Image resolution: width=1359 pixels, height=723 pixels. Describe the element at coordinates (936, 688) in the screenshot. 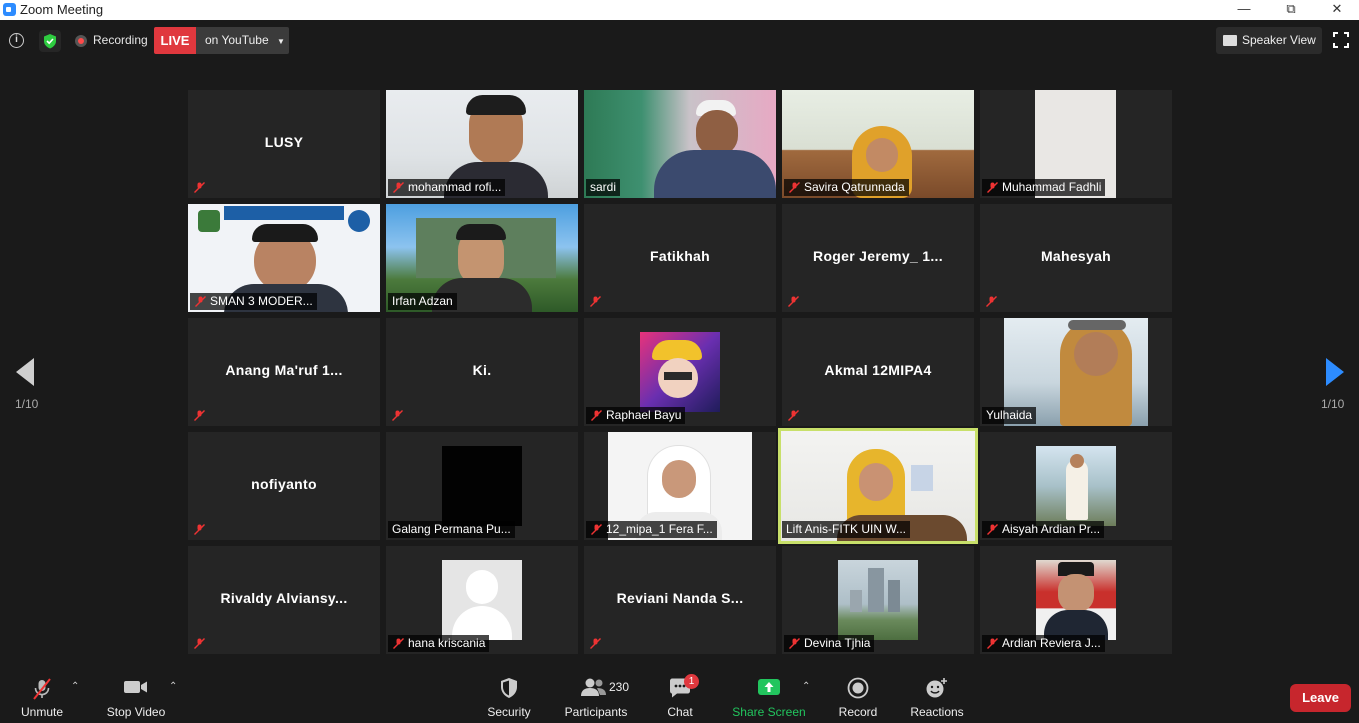

I see `reactions-emoji-icon` at that location.